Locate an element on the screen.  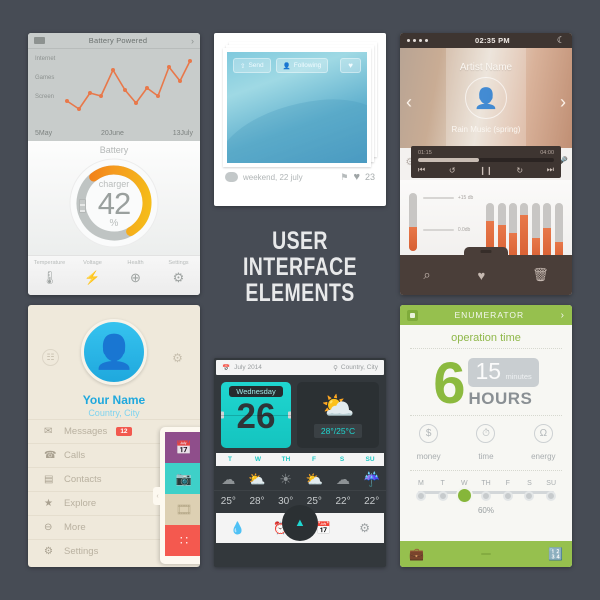
grid-icon: ∷ is located at coordinates (182, 540).